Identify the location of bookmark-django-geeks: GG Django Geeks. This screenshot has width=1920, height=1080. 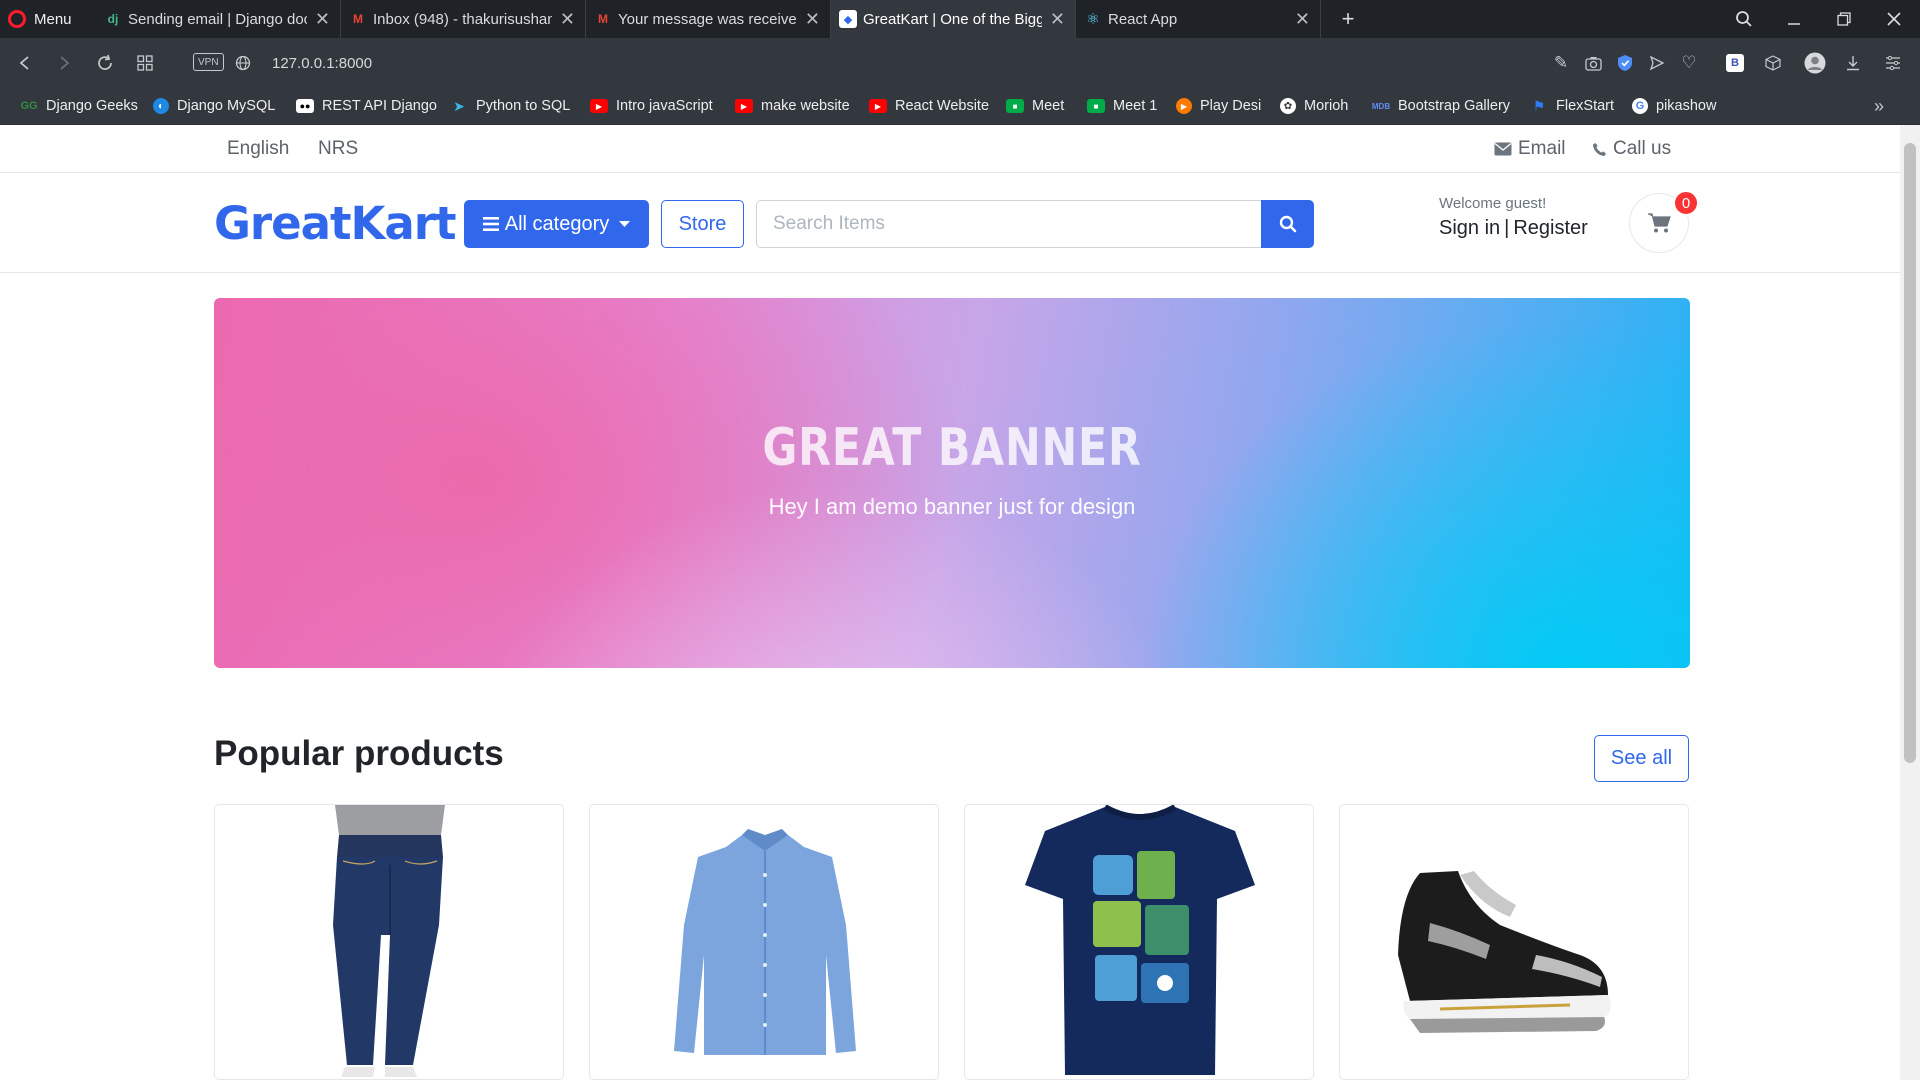
(79, 106).